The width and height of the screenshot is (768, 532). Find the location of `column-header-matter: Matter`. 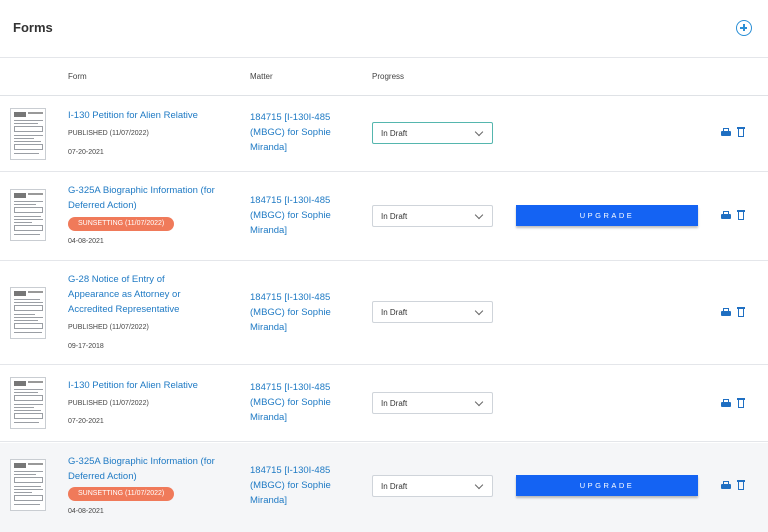

column-header-matter: Matter is located at coordinates (261, 76).